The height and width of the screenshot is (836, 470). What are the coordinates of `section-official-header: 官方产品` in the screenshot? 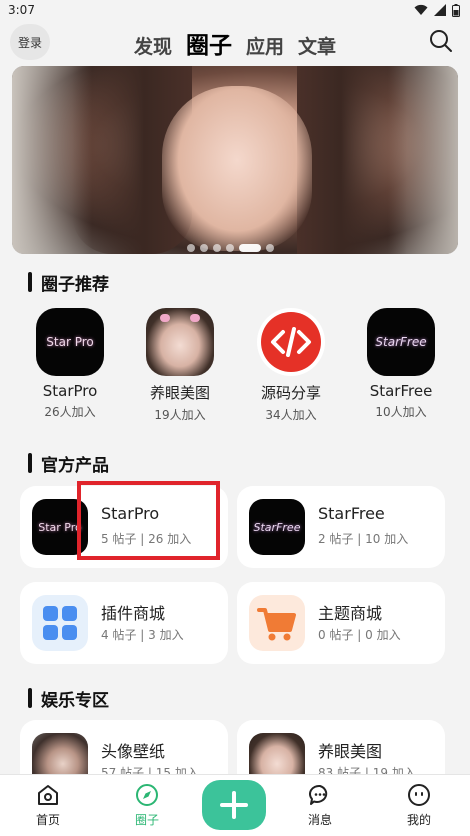 It's located at (68, 463).